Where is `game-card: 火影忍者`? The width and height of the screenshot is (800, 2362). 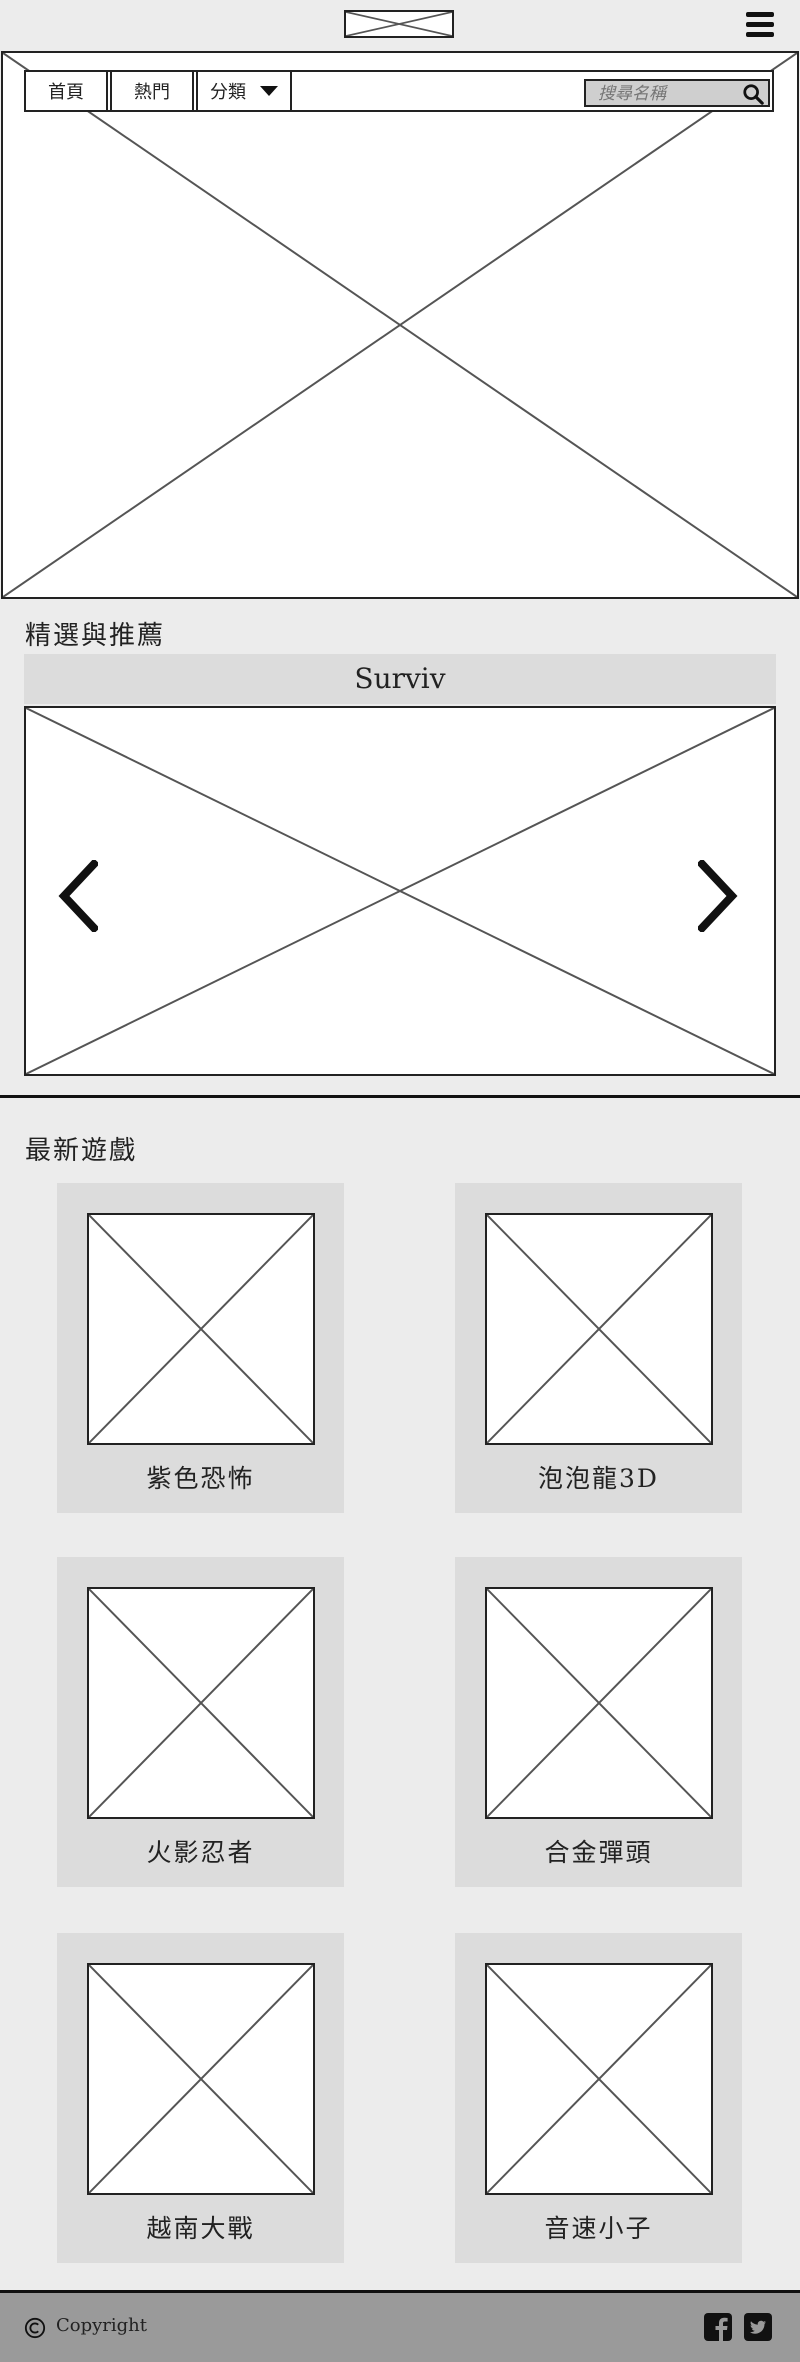
game-card: 火影忍者 is located at coordinates (200, 1722).